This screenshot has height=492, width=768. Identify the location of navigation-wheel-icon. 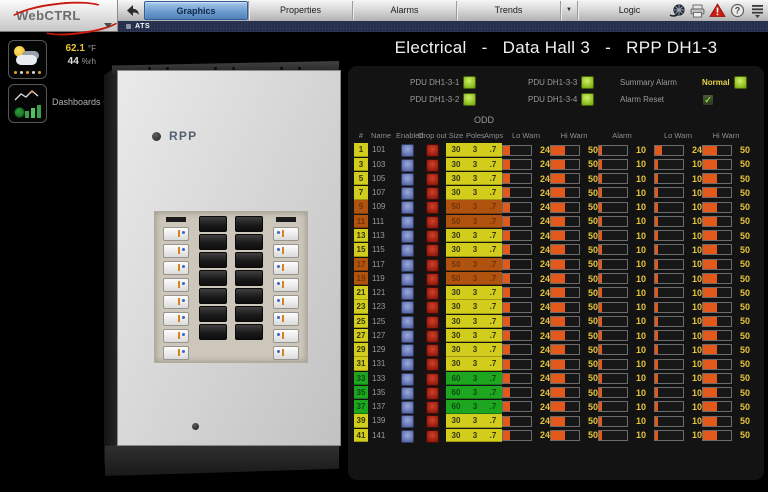
(677, 11).